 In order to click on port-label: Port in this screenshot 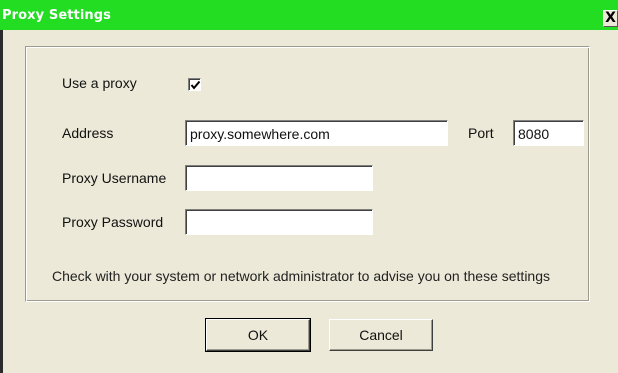, I will do `click(481, 133)`.